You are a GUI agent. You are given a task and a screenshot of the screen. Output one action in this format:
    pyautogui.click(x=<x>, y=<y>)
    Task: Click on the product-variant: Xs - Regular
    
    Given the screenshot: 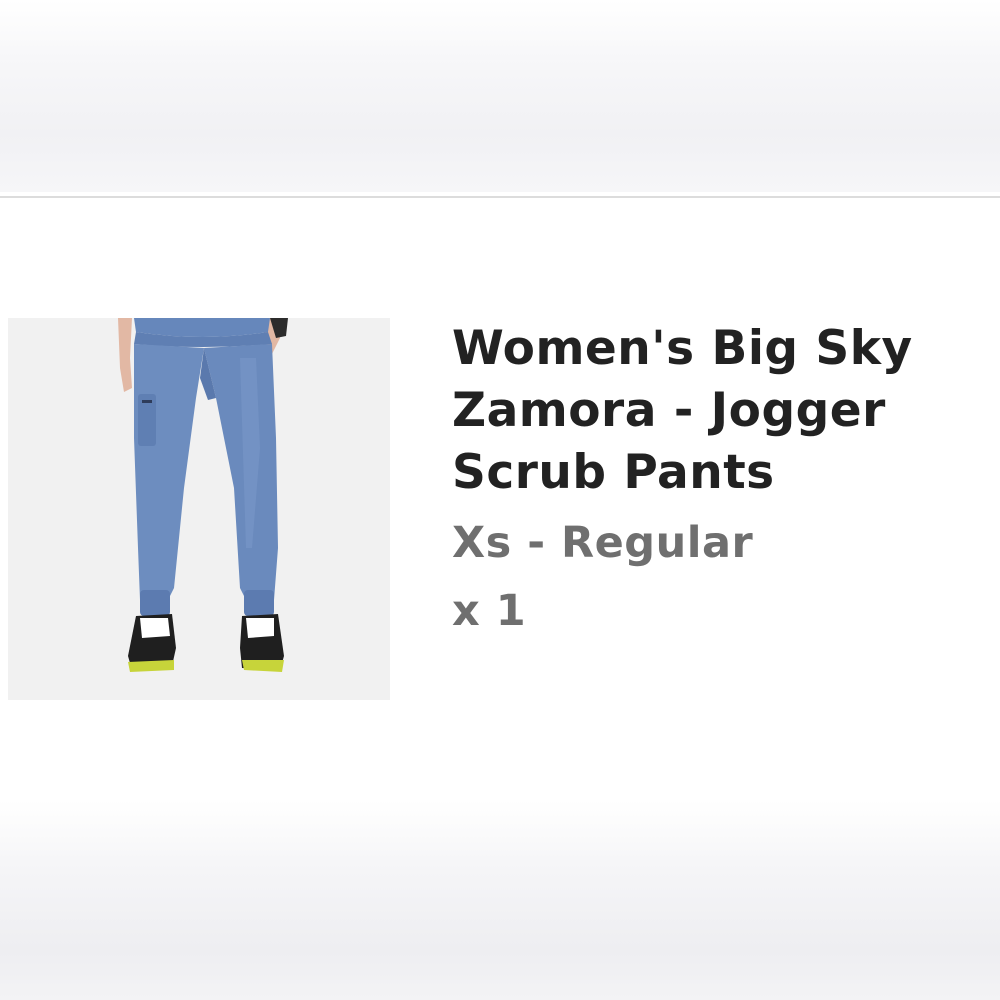 What is the action you would take?
    pyautogui.click(x=603, y=543)
    